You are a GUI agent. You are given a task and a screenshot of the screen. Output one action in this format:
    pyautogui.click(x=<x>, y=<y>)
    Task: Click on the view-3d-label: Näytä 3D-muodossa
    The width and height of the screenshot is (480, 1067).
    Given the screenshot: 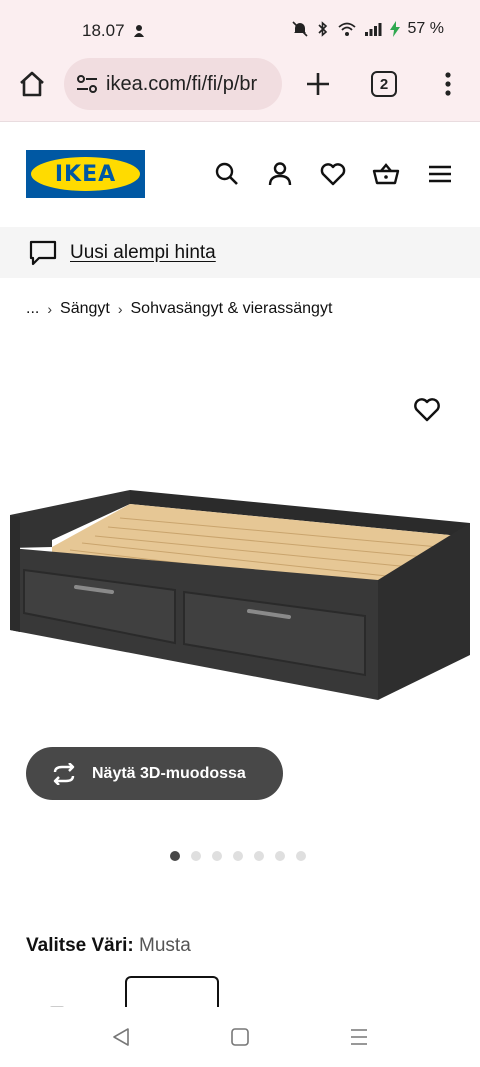 What is the action you would take?
    pyautogui.click(x=169, y=773)
    